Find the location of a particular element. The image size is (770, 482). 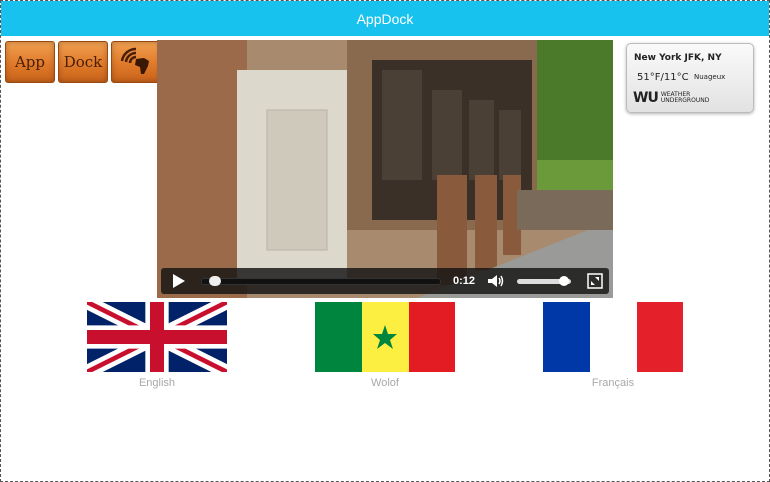

language-label-wolof: Wolof is located at coordinates (385, 383).